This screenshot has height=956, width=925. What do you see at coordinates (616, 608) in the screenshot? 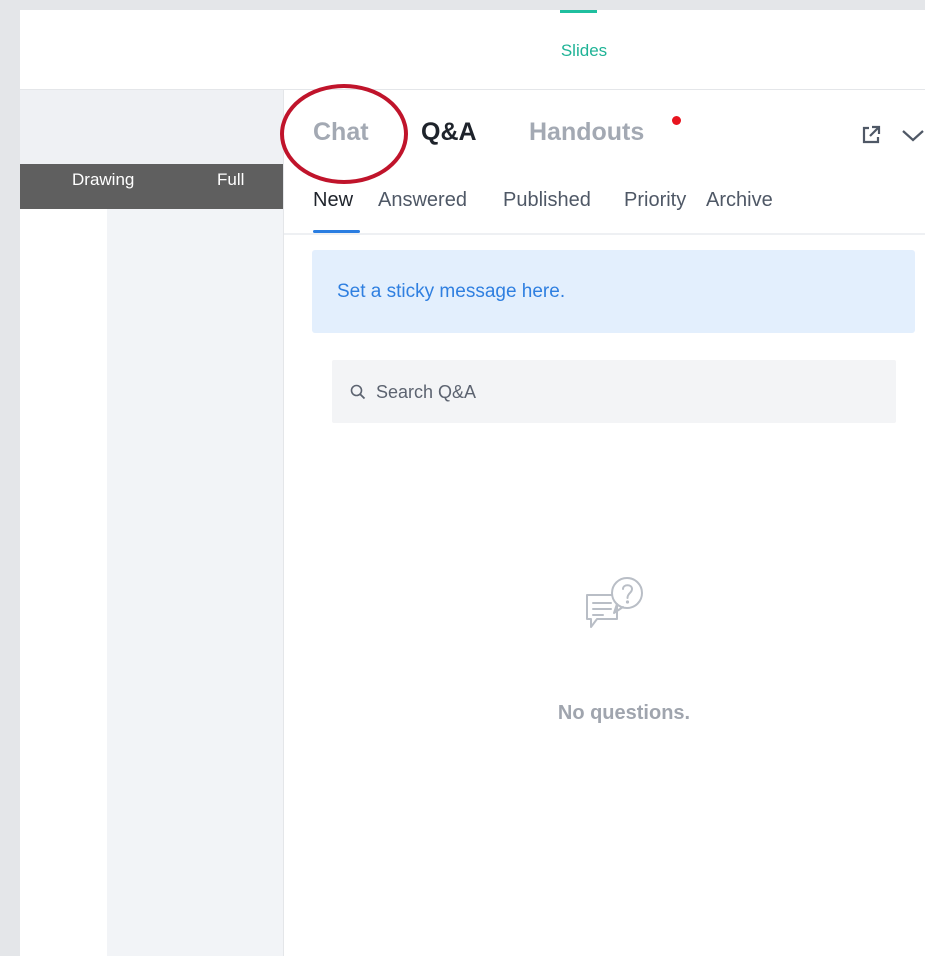
I see `question-chat-icon` at bounding box center [616, 608].